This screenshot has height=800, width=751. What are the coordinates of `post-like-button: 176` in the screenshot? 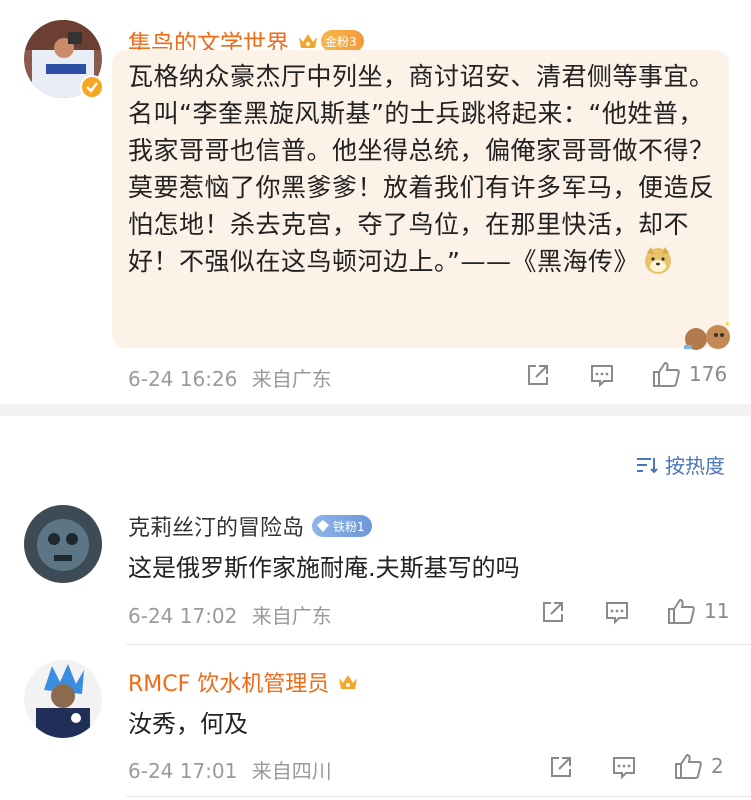 It's located at (689, 374).